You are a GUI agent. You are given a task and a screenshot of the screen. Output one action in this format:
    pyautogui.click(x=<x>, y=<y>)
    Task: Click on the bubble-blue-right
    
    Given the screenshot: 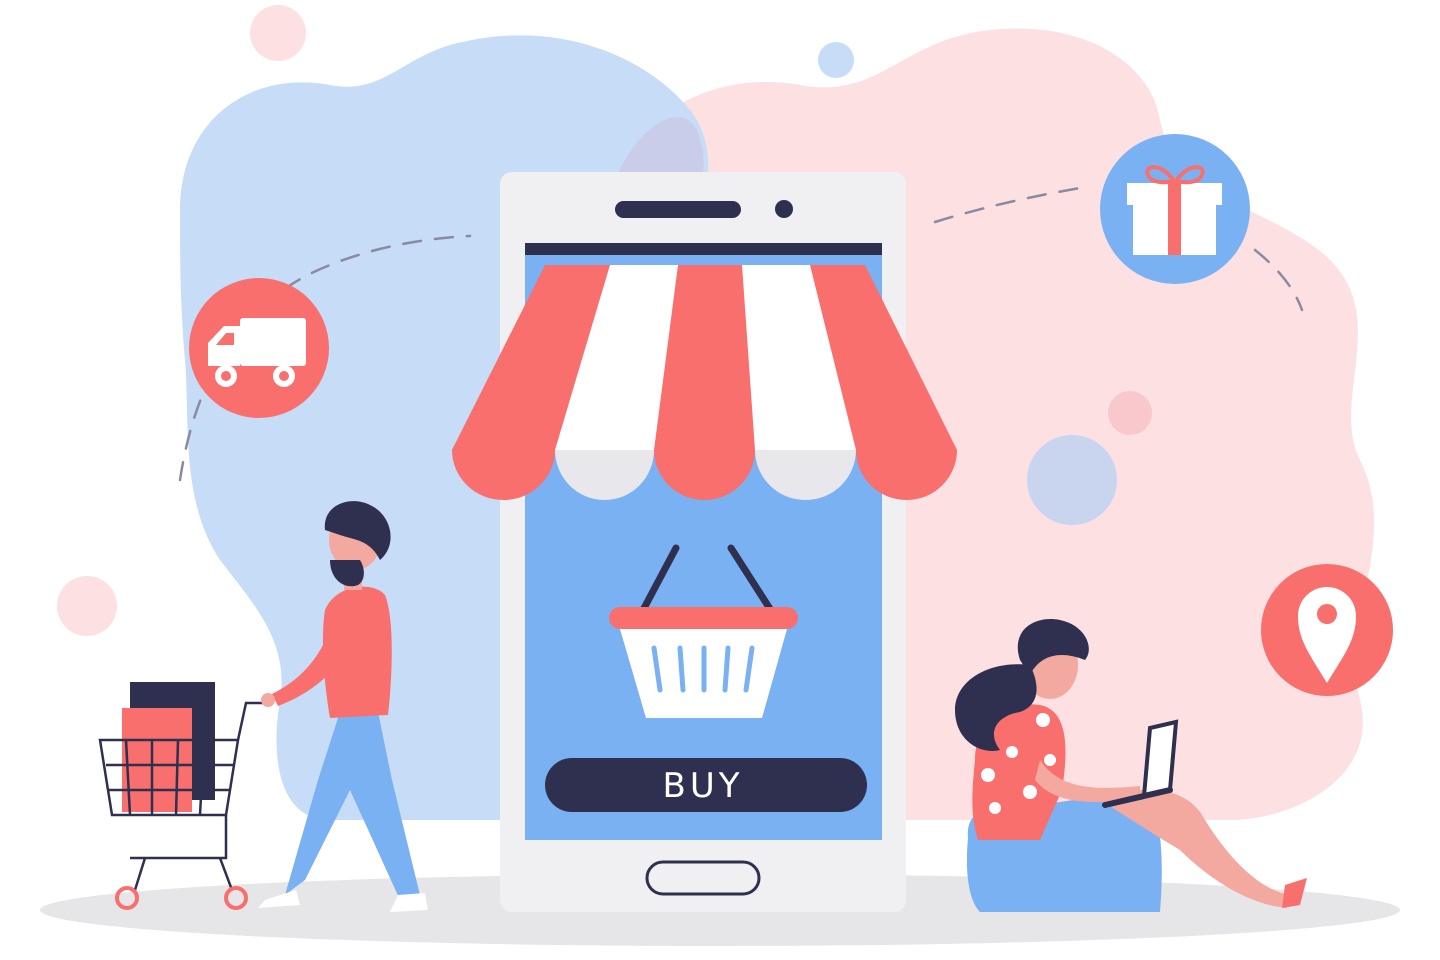 What is the action you would take?
    pyautogui.click(x=1072, y=480)
    